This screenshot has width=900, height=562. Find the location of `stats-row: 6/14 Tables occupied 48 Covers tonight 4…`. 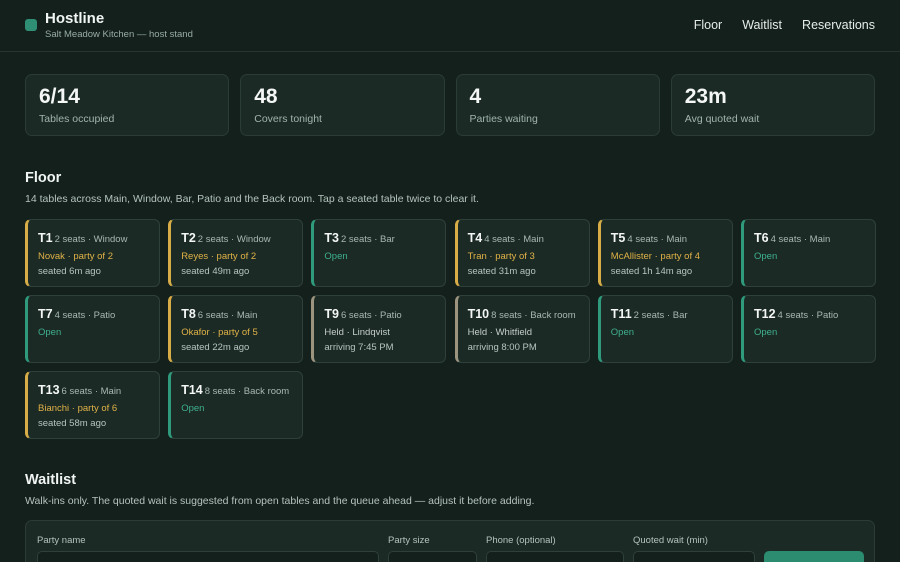

stats-row: 6/14 Tables occupied 48 Covers tonight 4… is located at coordinates (450, 105).